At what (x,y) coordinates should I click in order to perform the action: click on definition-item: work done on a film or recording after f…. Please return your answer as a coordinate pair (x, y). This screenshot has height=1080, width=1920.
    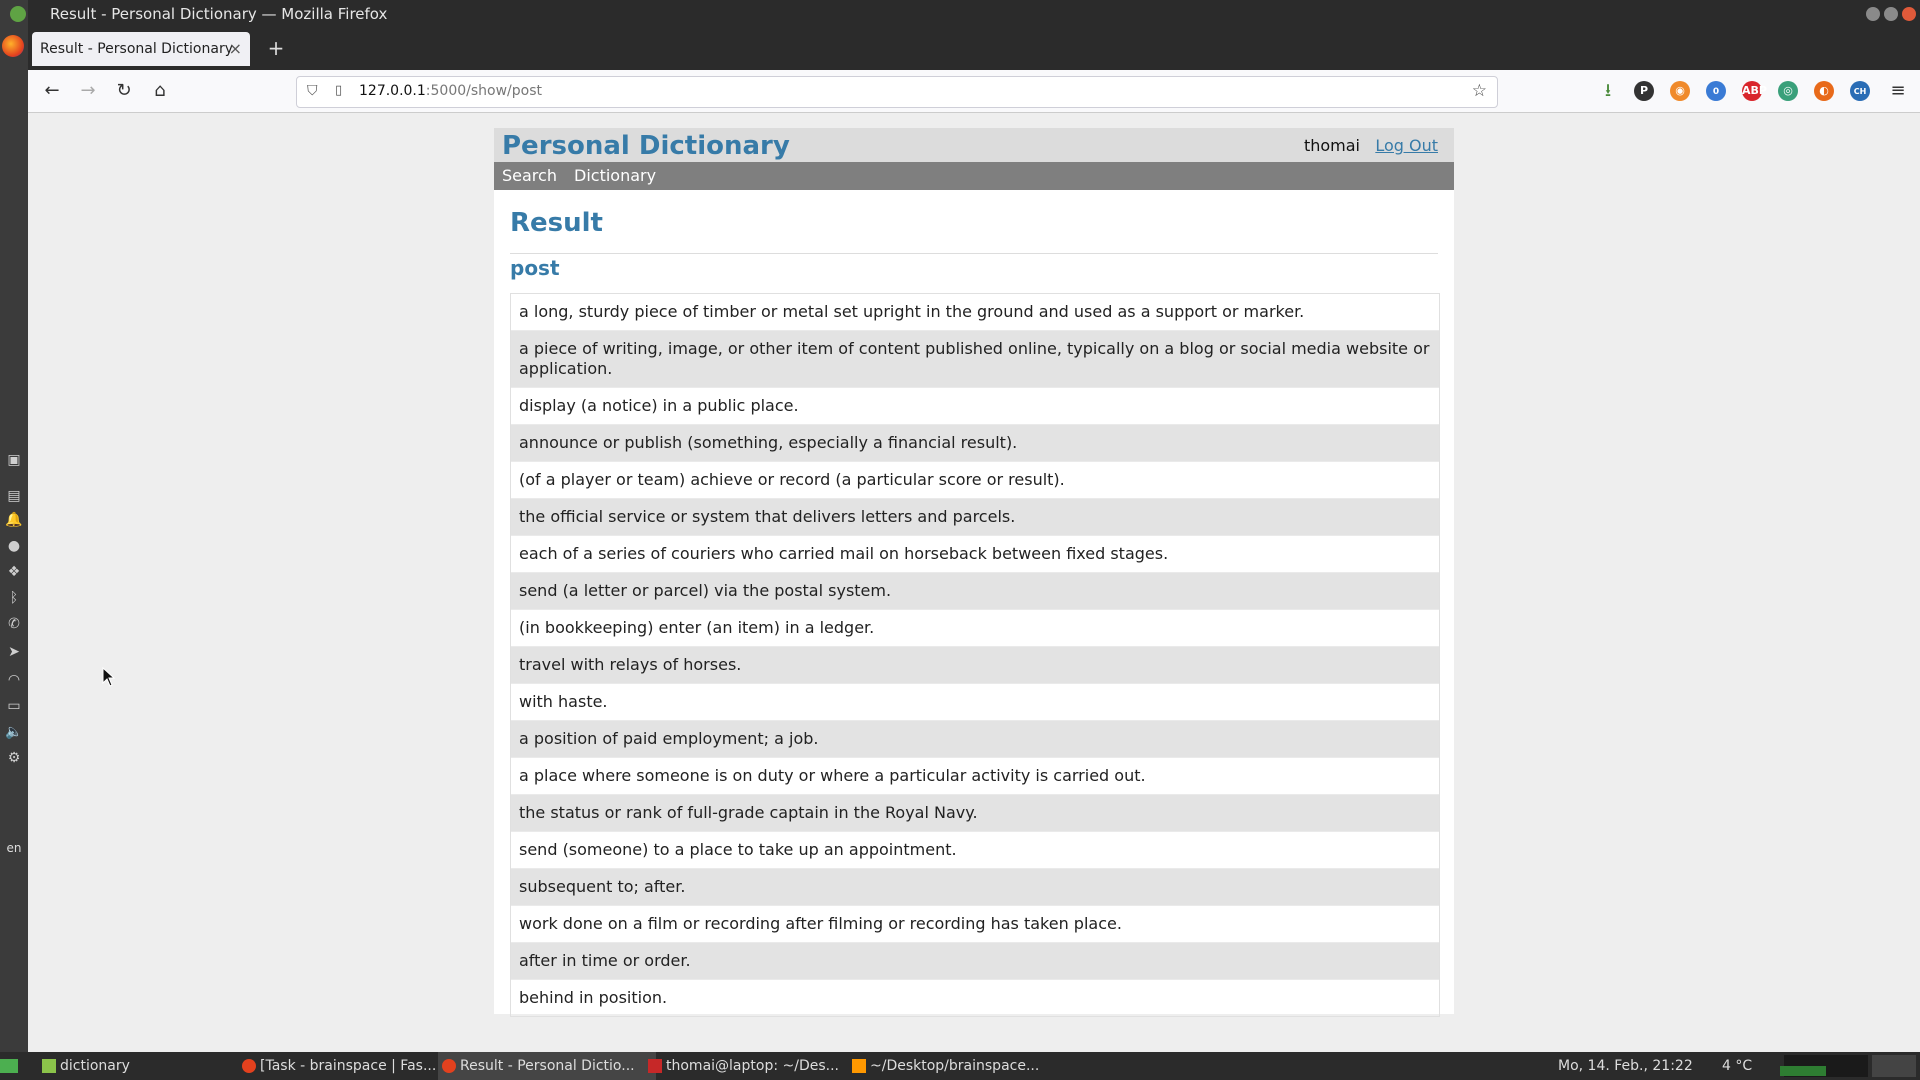
    Looking at the image, I should click on (975, 924).